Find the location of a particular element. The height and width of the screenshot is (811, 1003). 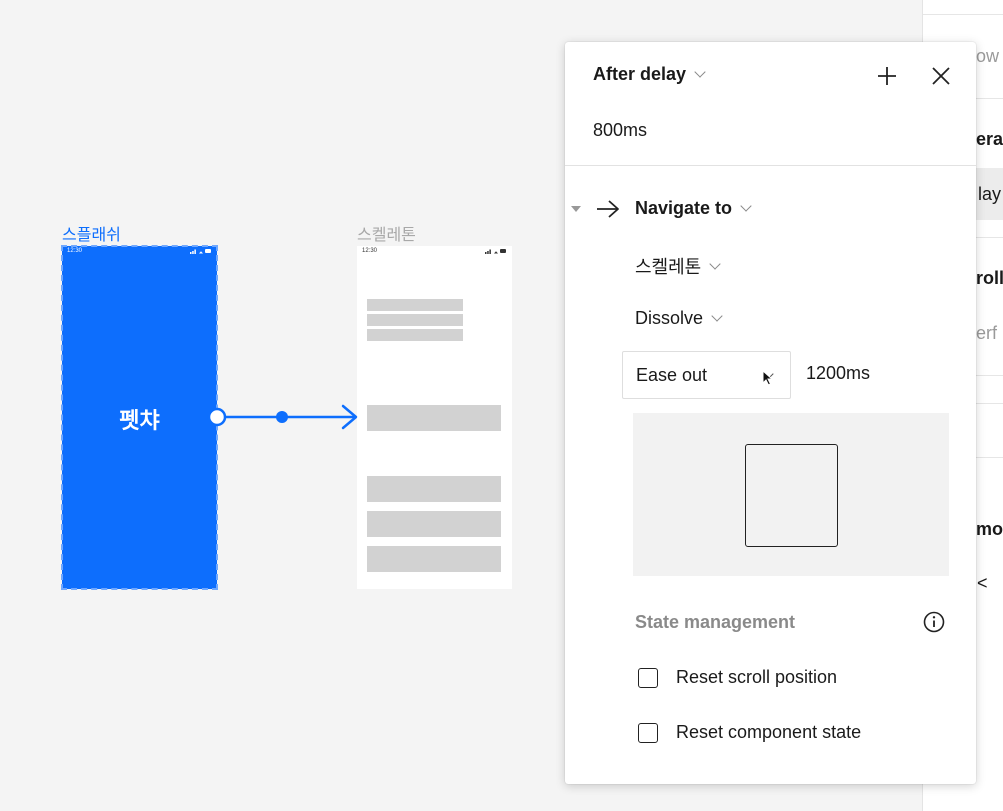

reset-component-checkbox-row: Reset component state is located at coordinates (749, 732).